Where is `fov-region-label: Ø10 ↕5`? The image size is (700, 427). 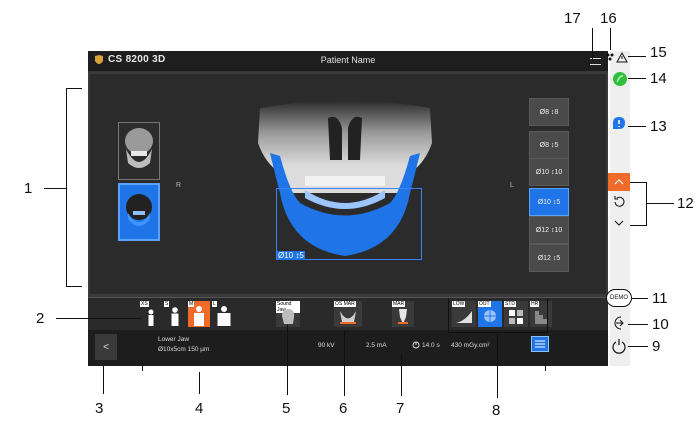
fov-region-label: Ø10 ↕5 is located at coordinates (291, 255).